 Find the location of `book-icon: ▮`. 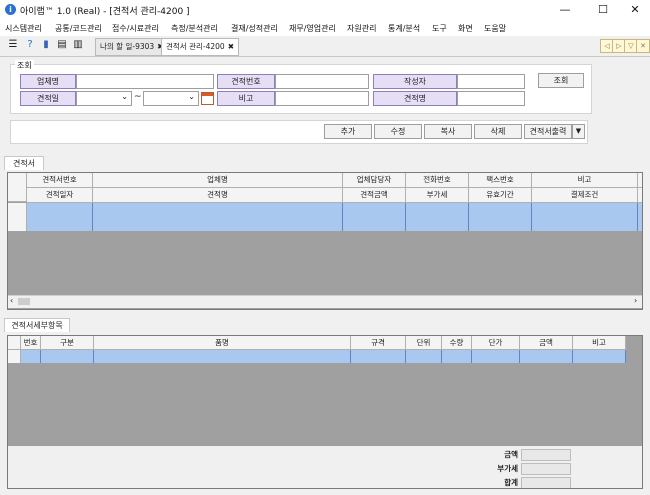

book-icon: ▮ is located at coordinates (46, 45).